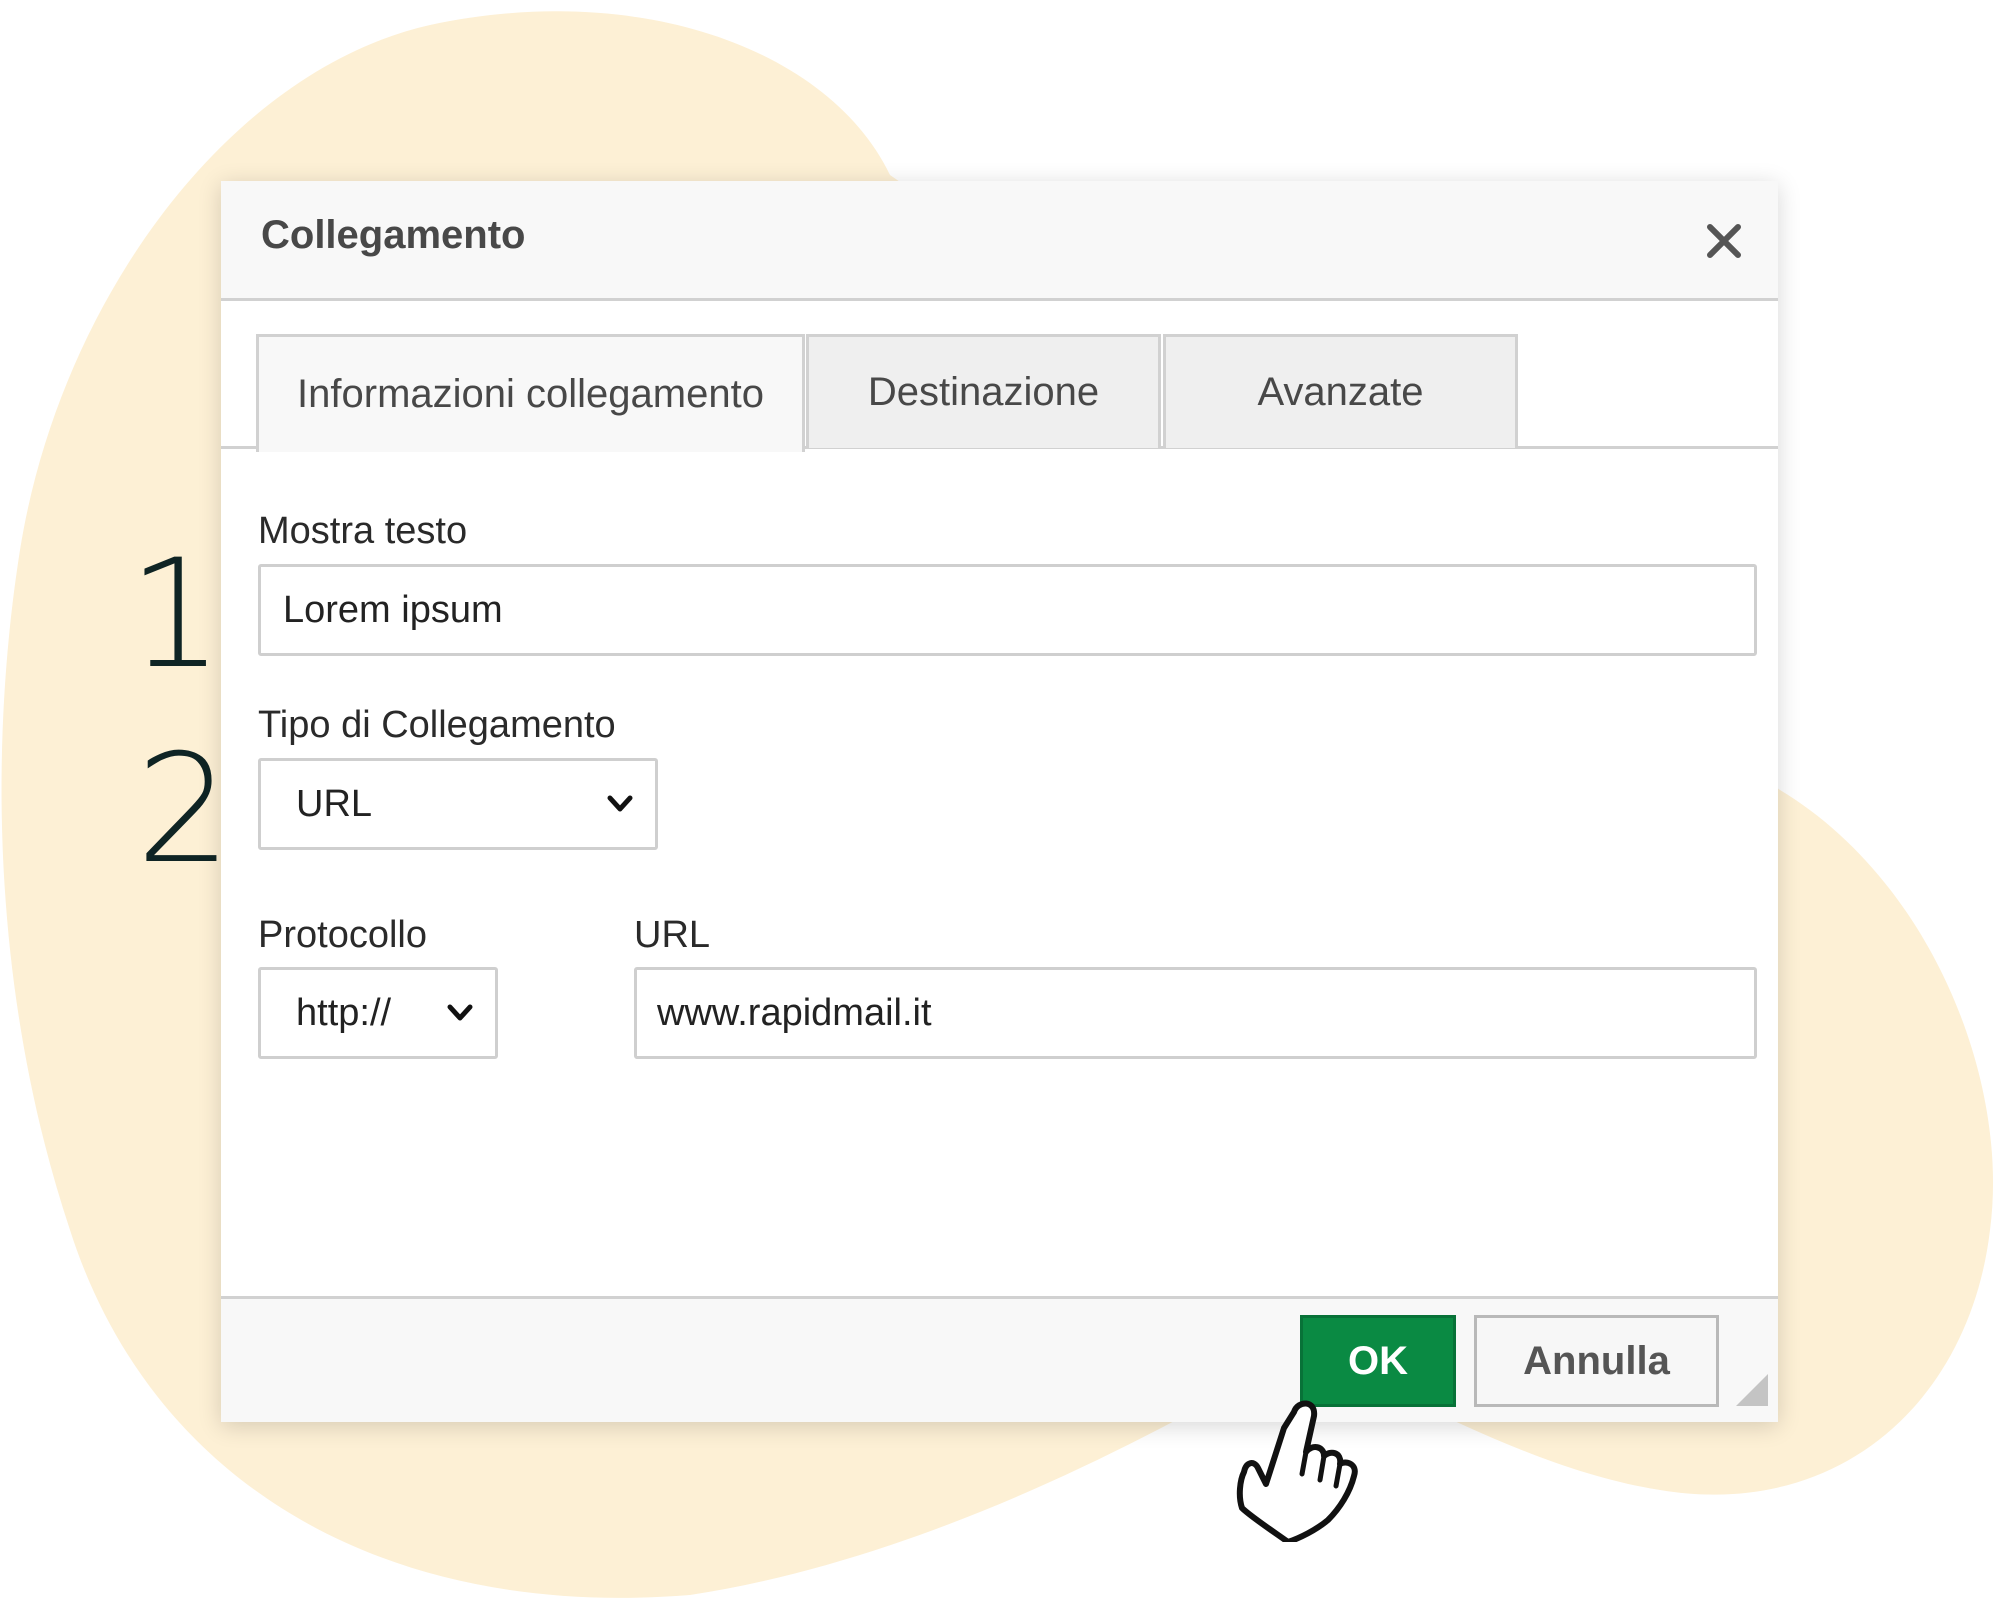  What do you see at coordinates (1297, 1471) in the screenshot?
I see `hand-pointer-icon` at bounding box center [1297, 1471].